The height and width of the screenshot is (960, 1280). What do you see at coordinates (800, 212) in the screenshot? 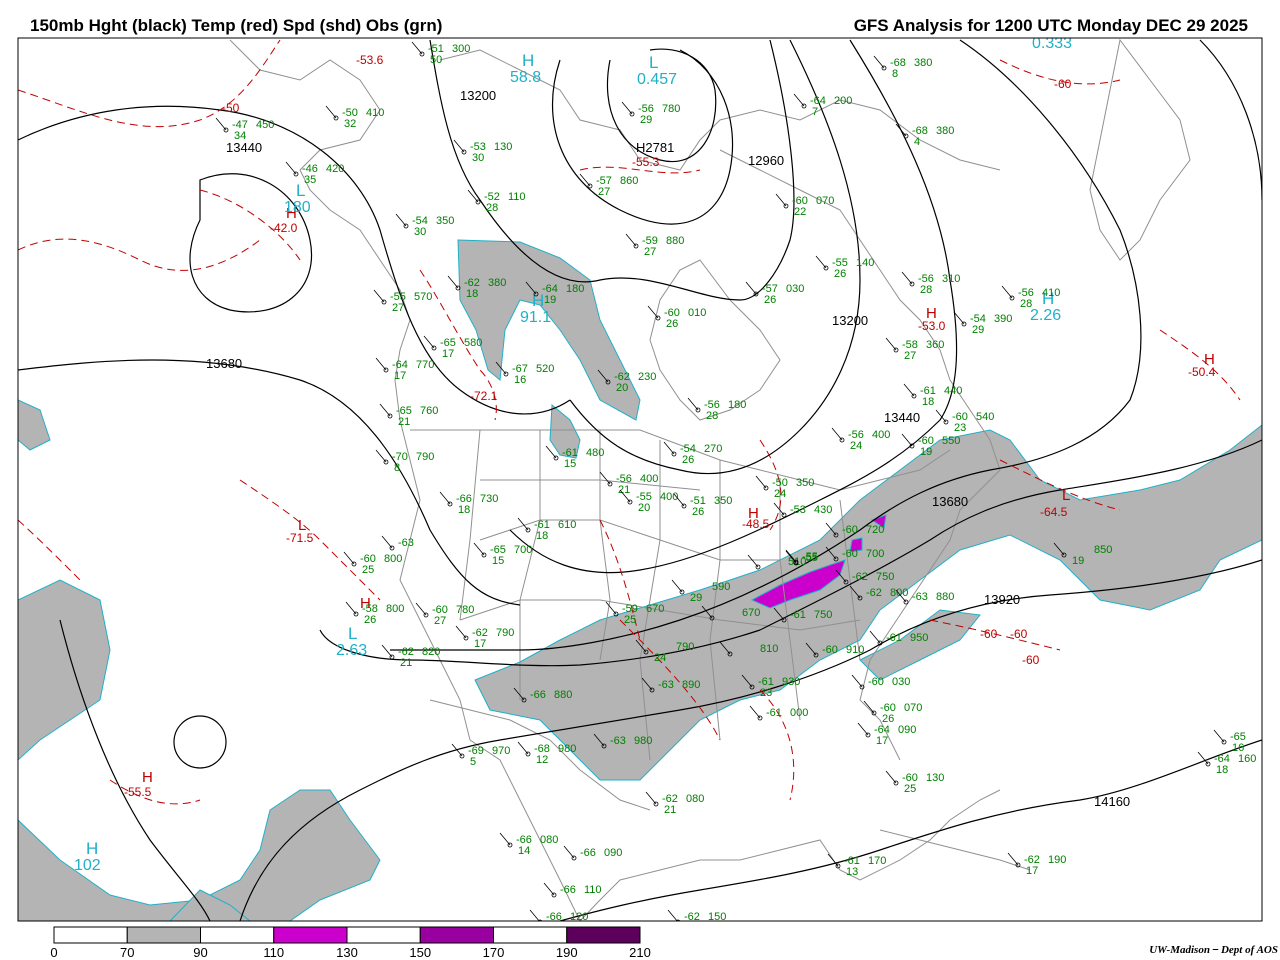
I see `station-dewpoint: 22` at bounding box center [800, 212].